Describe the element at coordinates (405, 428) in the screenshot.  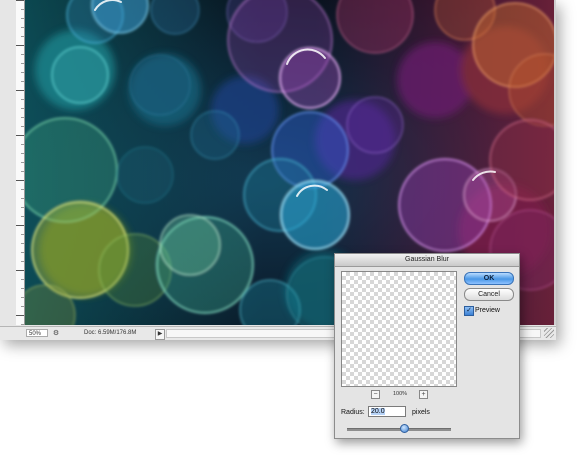
I see `radius-slider-thumb` at that location.